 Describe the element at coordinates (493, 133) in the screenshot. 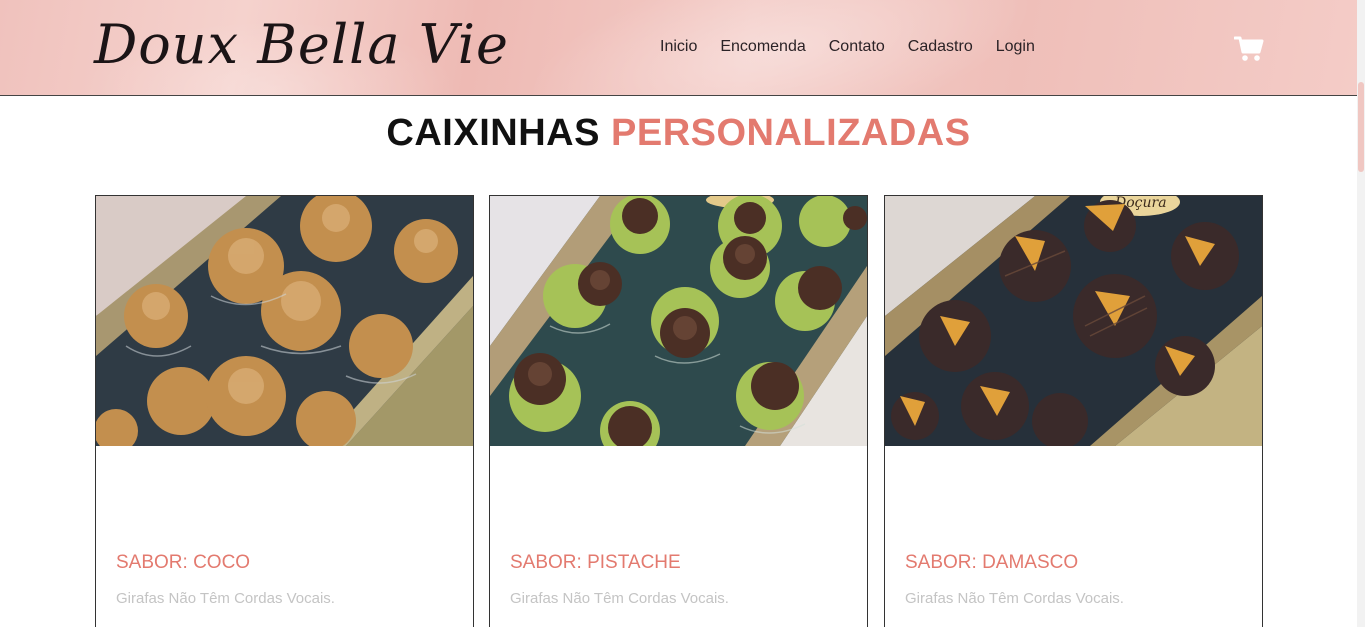

I see `section-title-part1: CAIXINHAS` at that location.